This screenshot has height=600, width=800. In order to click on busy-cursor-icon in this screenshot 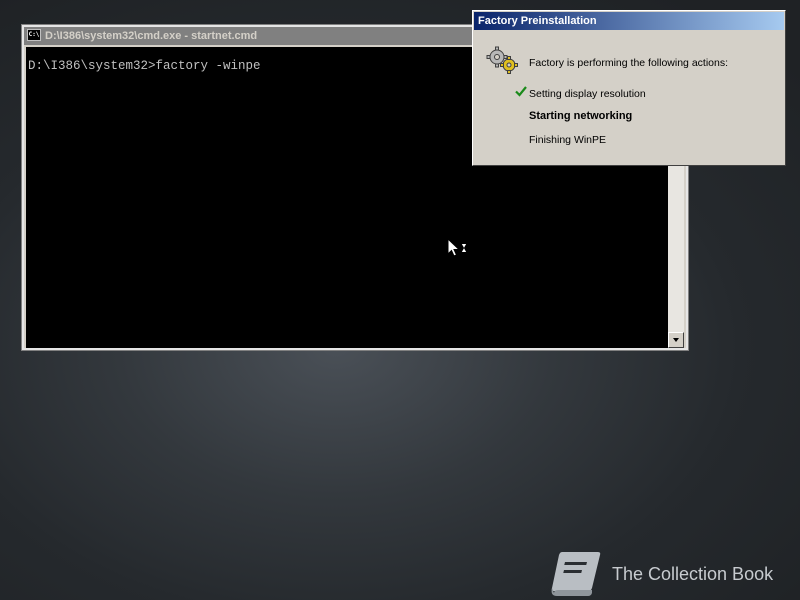, I will do `click(458, 247)`.